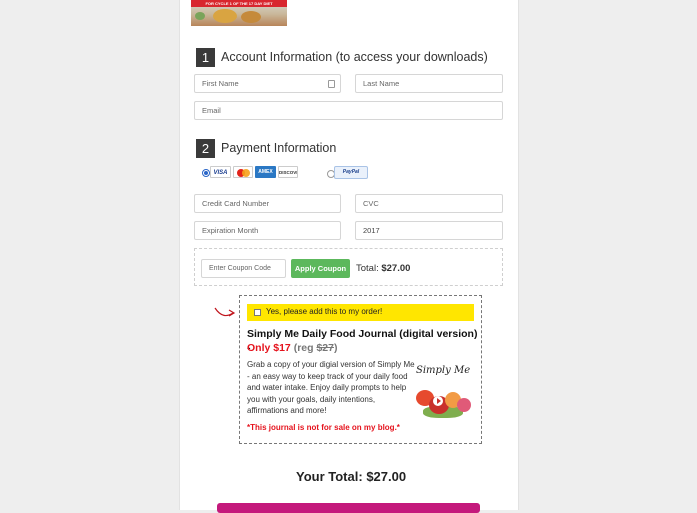  Describe the element at coordinates (267, 83) in the screenshot. I see `first-name-field: First Name` at that location.